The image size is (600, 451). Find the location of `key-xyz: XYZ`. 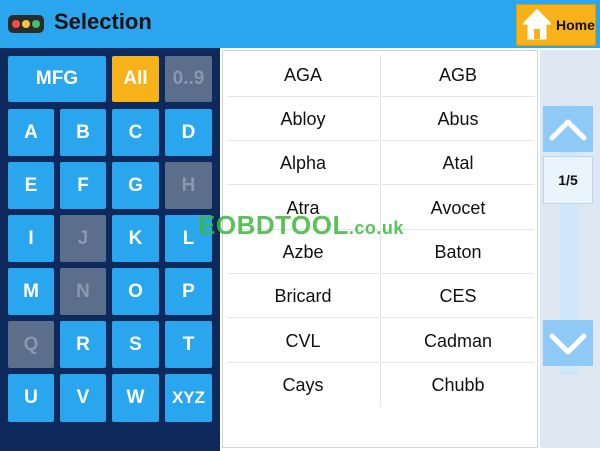

key-xyz: XYZ is located at coordinates (188, 398).